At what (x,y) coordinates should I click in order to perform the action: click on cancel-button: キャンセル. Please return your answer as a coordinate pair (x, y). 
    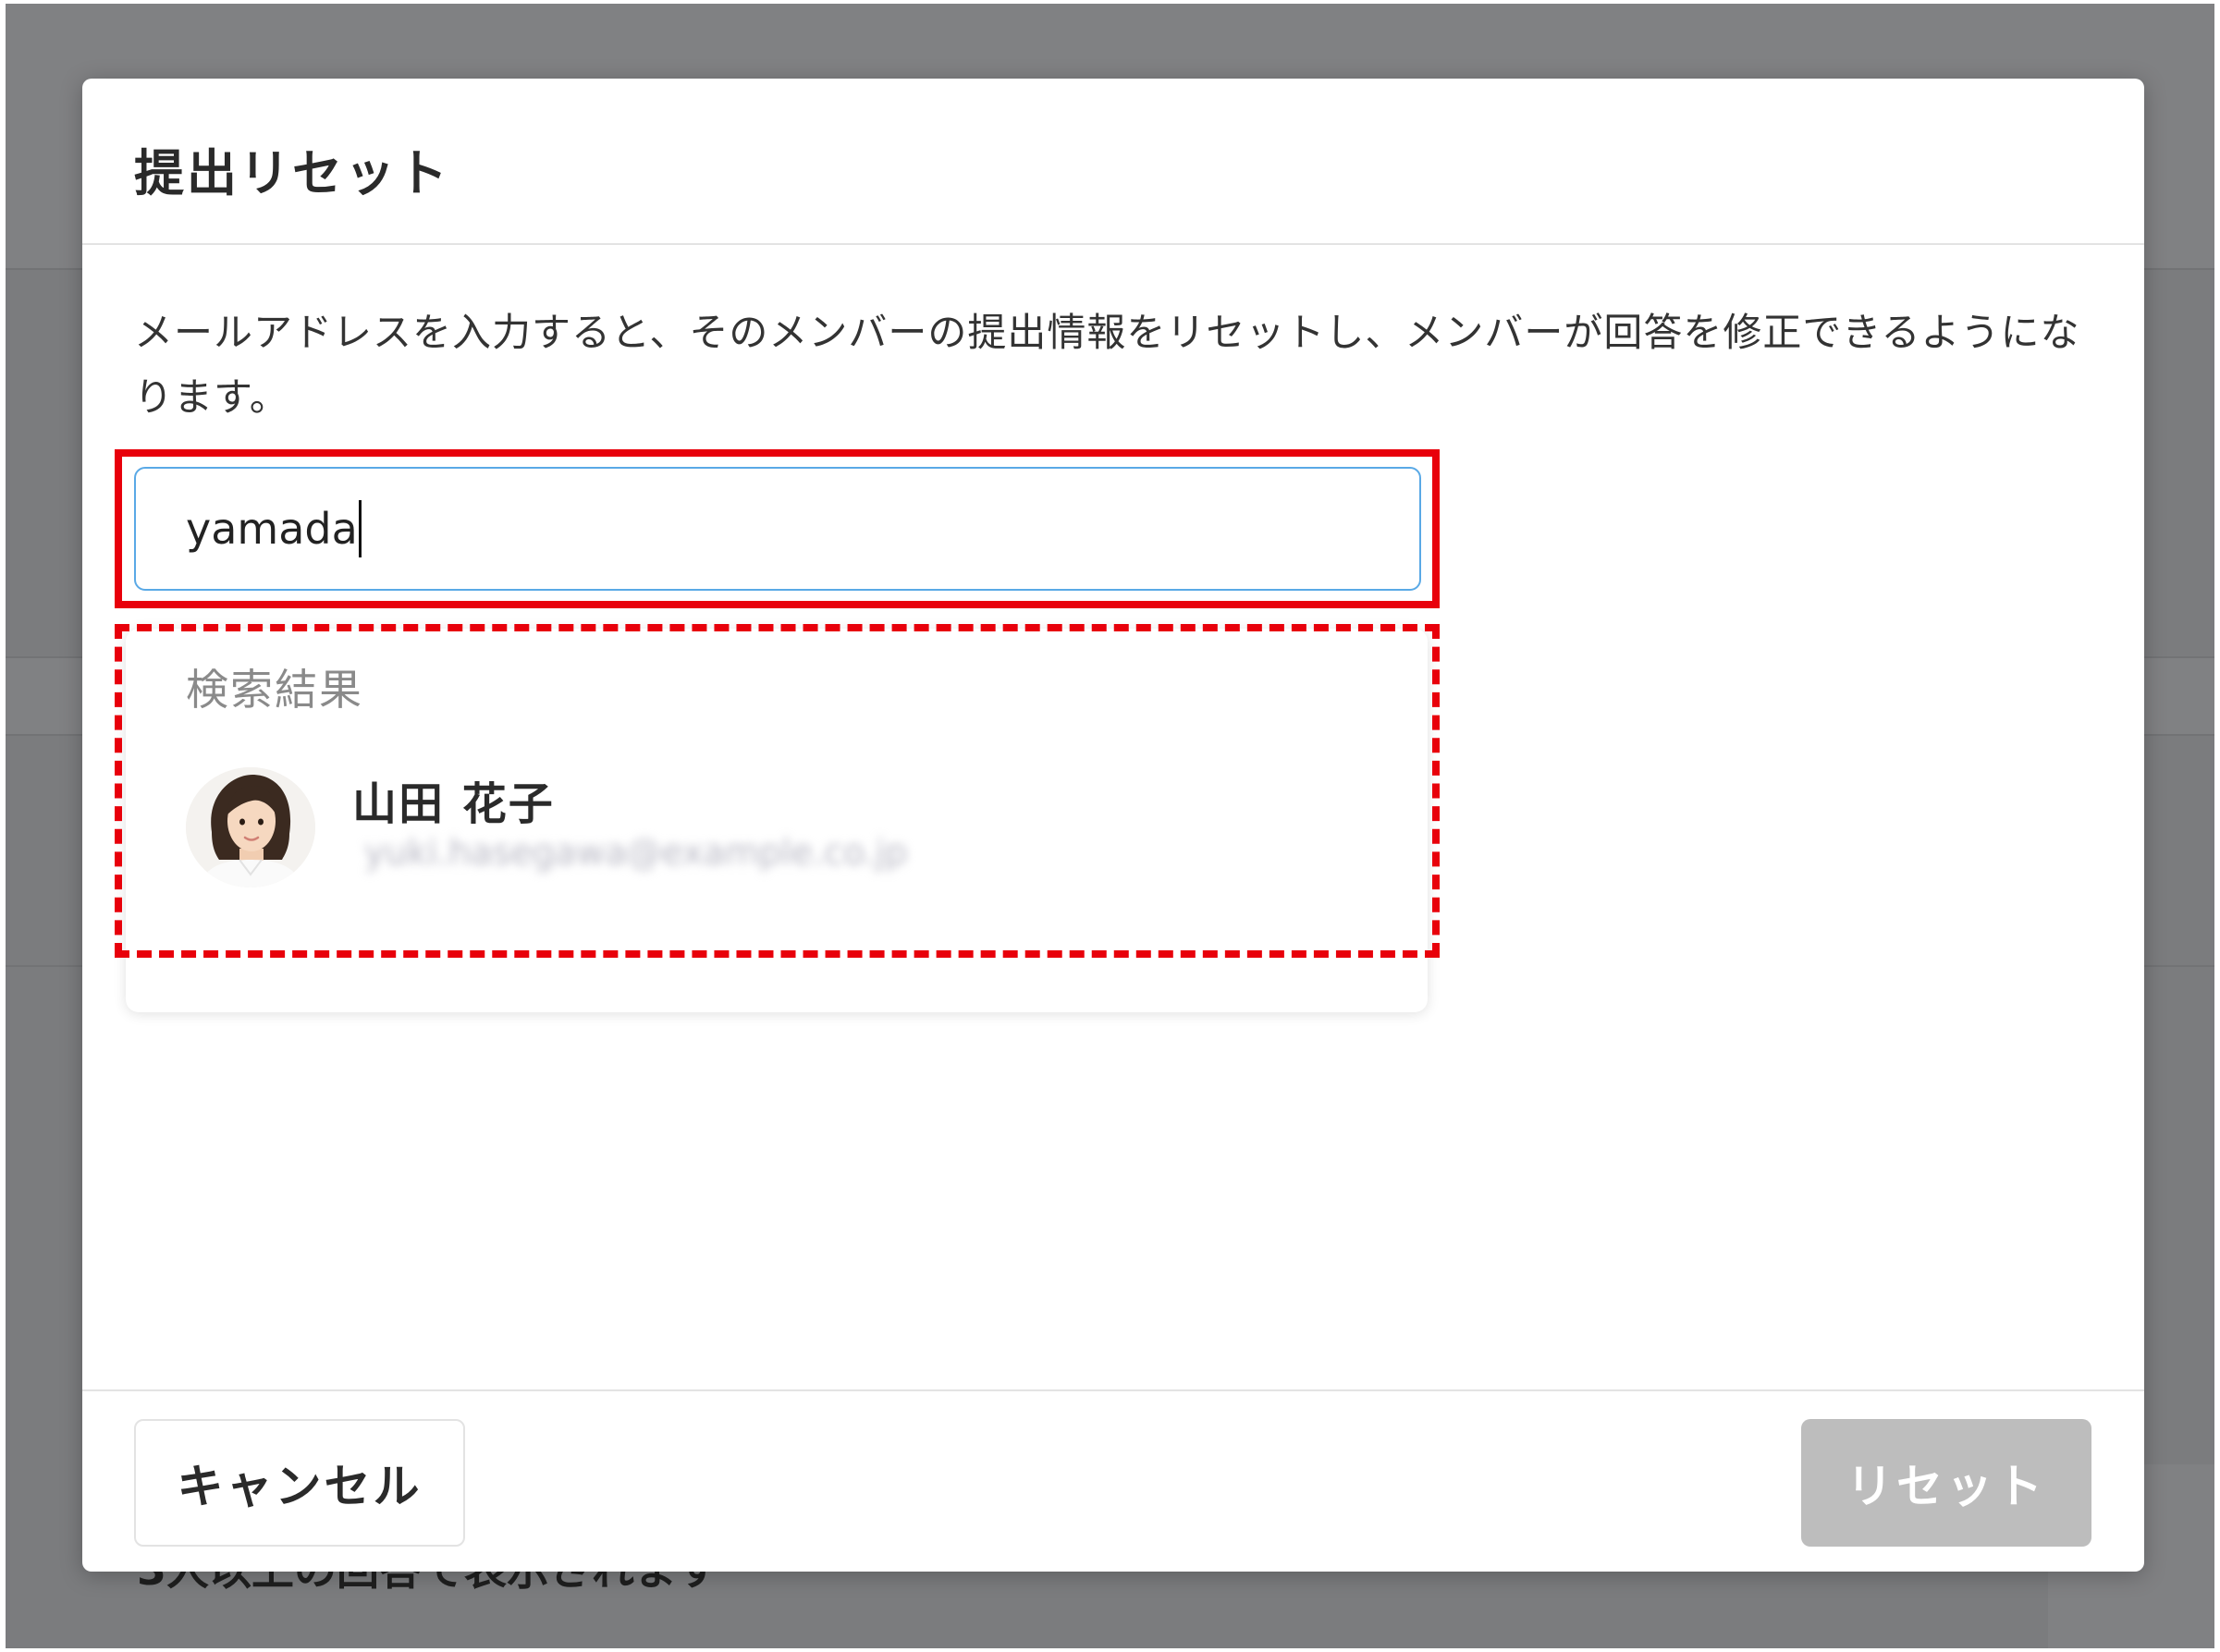
    Looking at the image, I should click on (299, 1483).